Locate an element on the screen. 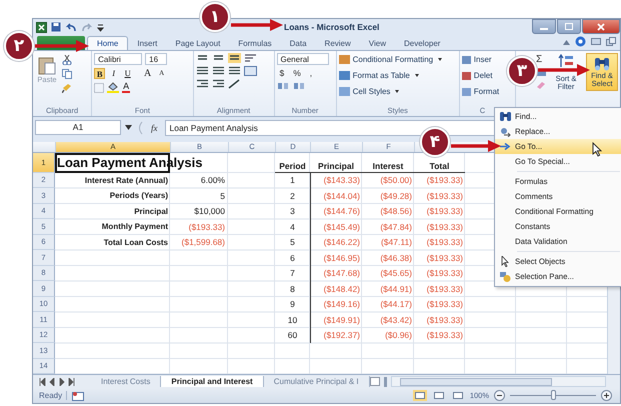  restore-icon is located at coordinates (596, 42).